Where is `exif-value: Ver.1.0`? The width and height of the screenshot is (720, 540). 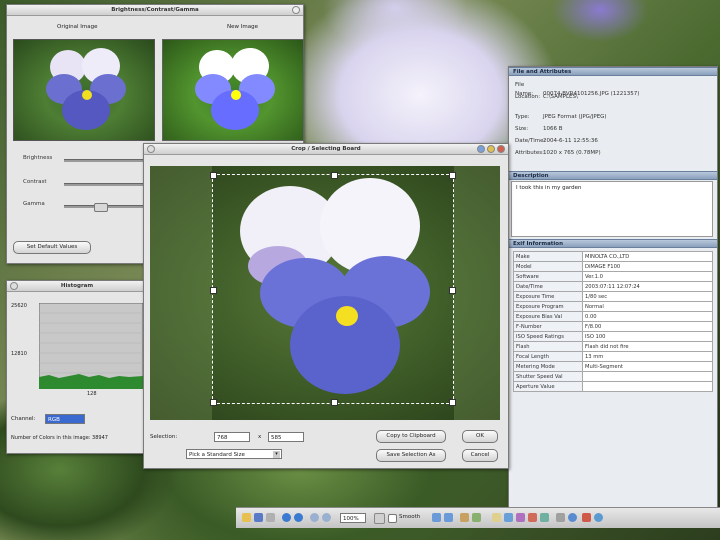
exif-value: Ver.1.0 is located at coordinates (647, 276).